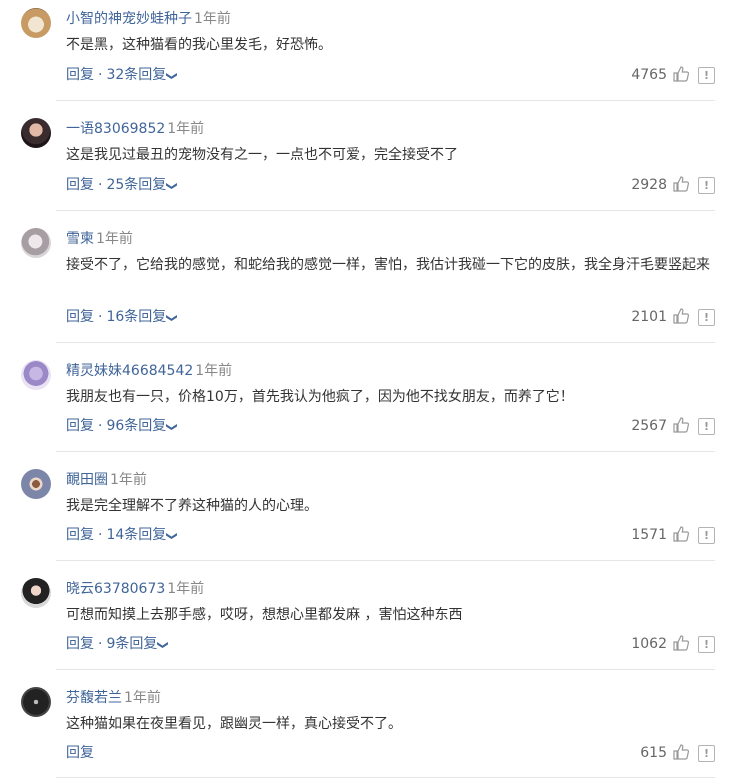 This screenshot has height=782, width=746. I want to click on comment-text: 这种猫如果在夜里看见，跟幽灵一样，真心接受不了。, so click(234, 724).